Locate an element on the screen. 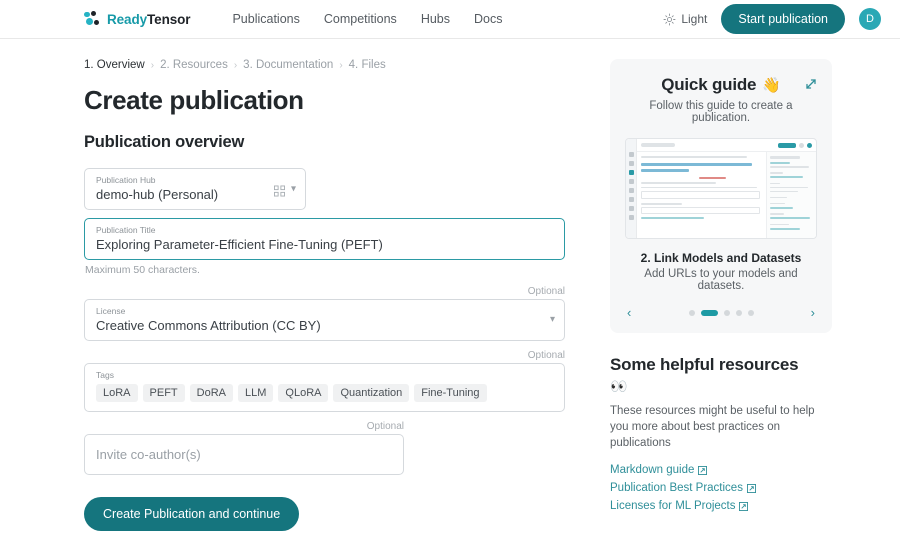 This screenshot has width=900, height=534. waving-hand-icon: 👋 is located at coordinates (771, 85).